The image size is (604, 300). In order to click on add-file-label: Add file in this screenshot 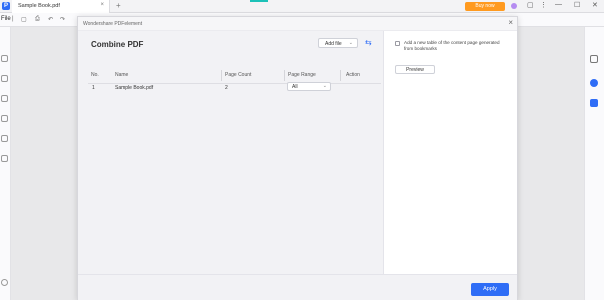, I will do `click(333, 44)`.